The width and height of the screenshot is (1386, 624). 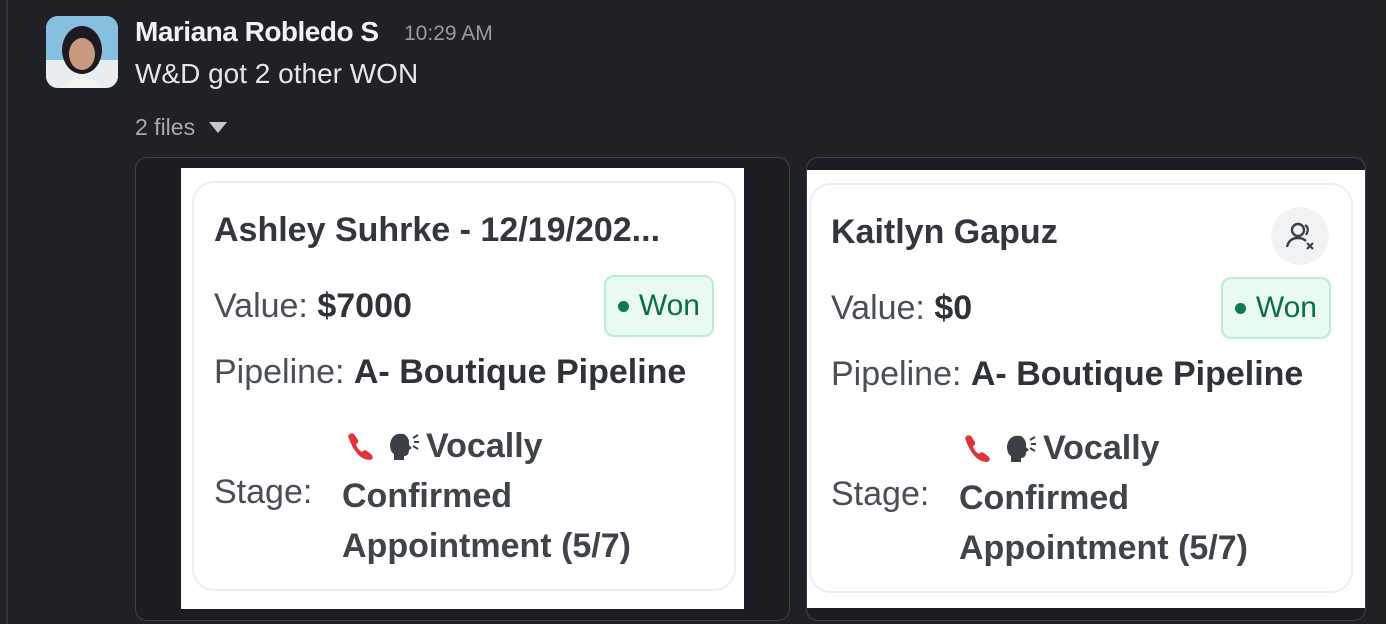 What do you see at coordinates (218, 127) in the screenshot?
I see `caret-down-icon` at bounding box center [218, 127].